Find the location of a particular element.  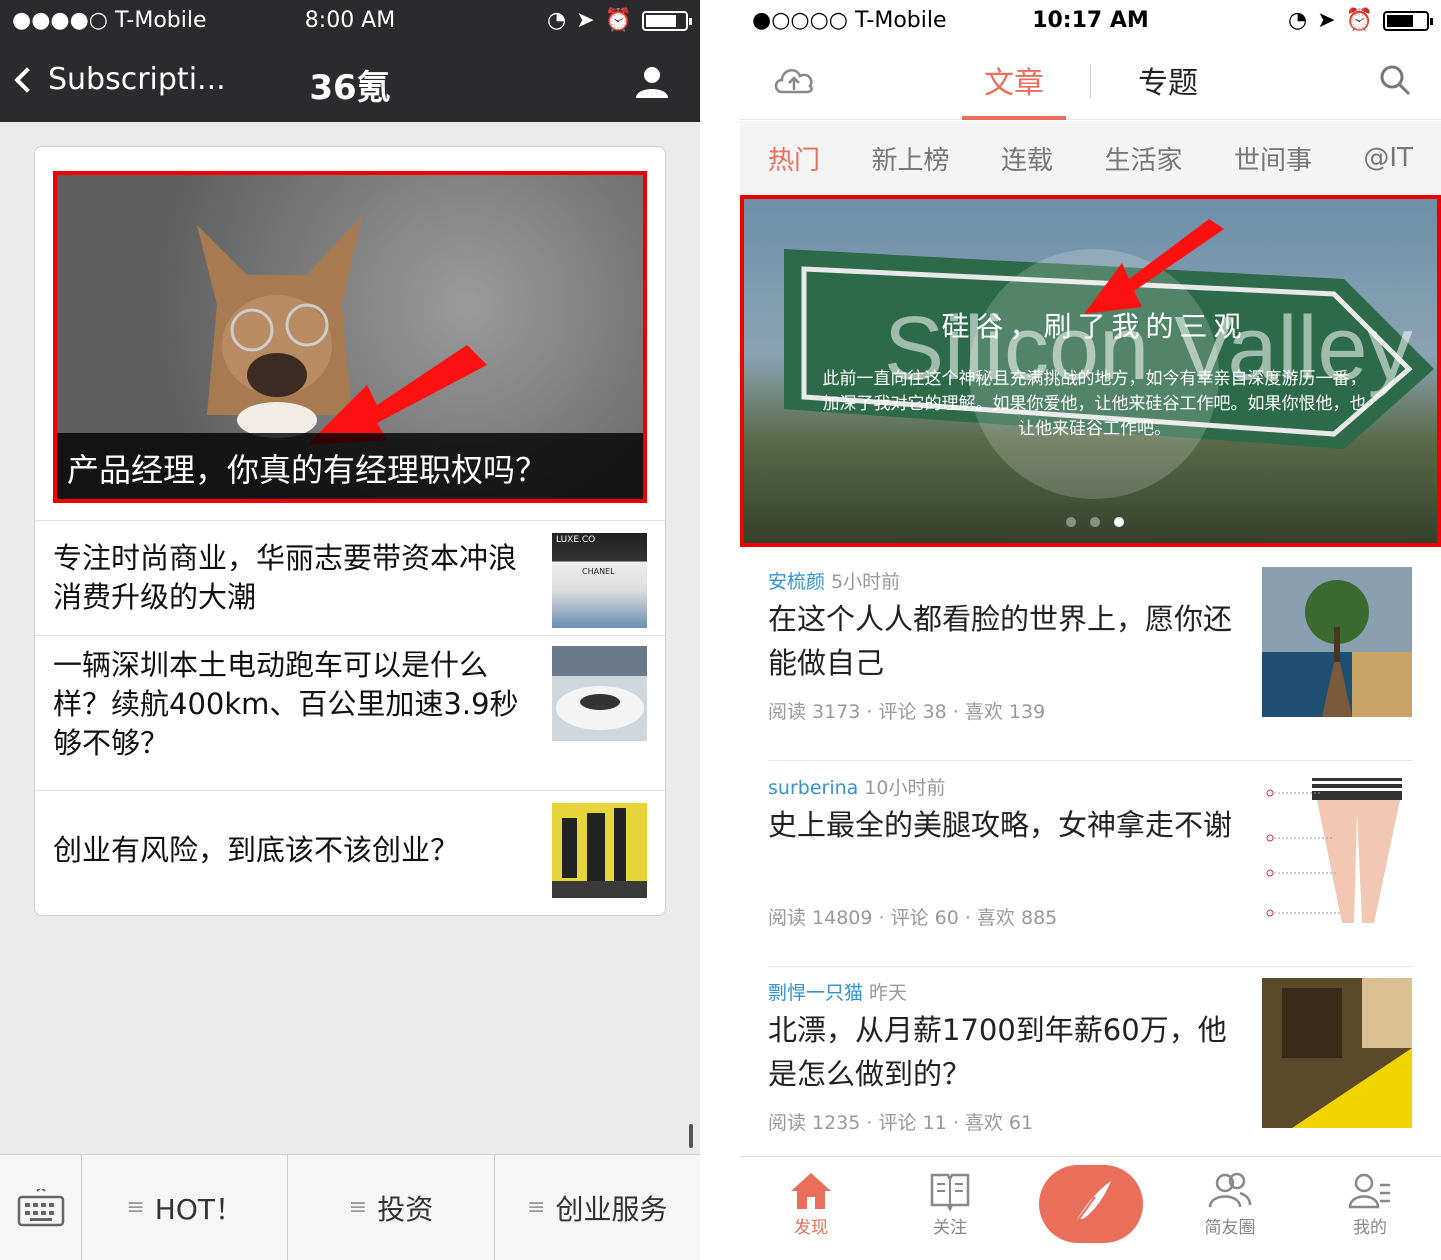

menu-label: 创业服务 is located at coordinates (611, 1209).